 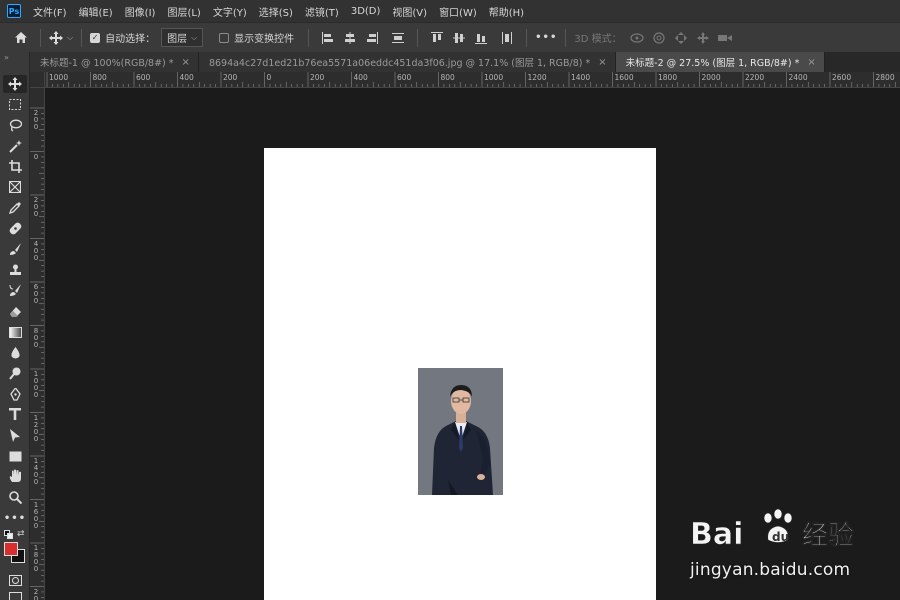 What do you see at coordinates (15, 270) in the screenshot?
I see `clone-stamp-tool-icon` at bounding box center [15, 270].